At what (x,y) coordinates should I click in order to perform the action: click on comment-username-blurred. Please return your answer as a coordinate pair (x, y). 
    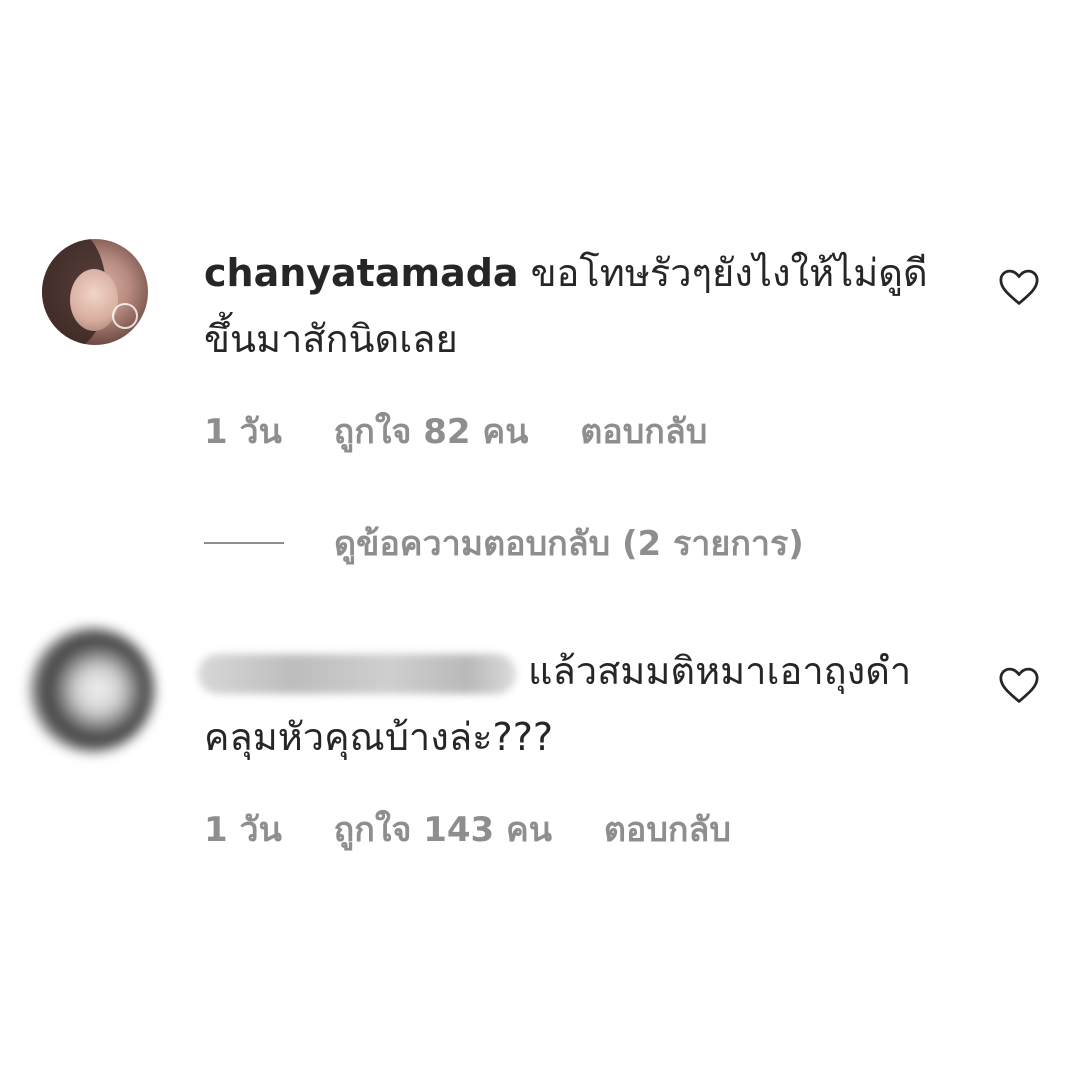
    Looking at the image, I should click on (357, 673).